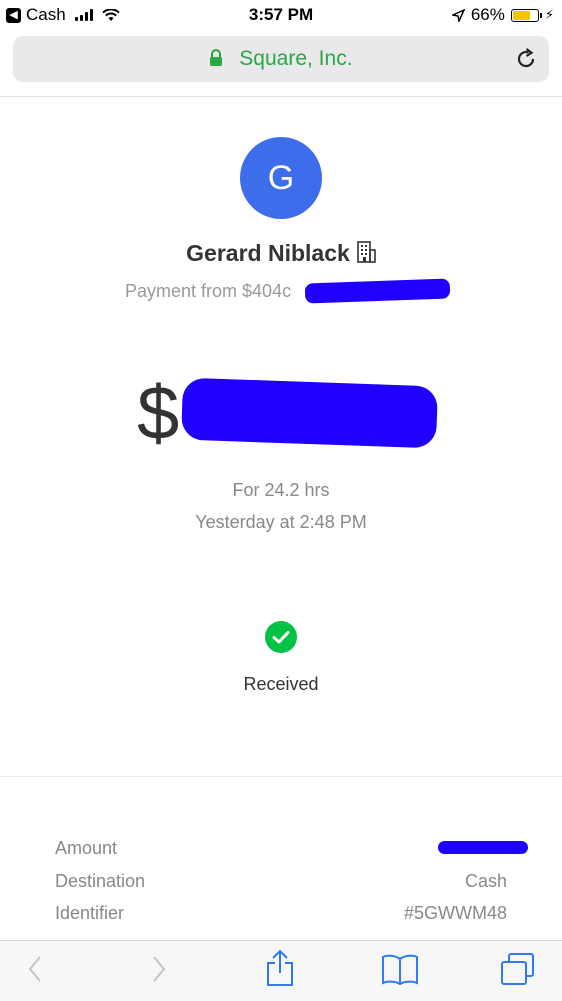  What do you see at coordinates (281, 776) in the screenshot?
I see `divider` at bounding box center [281, 776].